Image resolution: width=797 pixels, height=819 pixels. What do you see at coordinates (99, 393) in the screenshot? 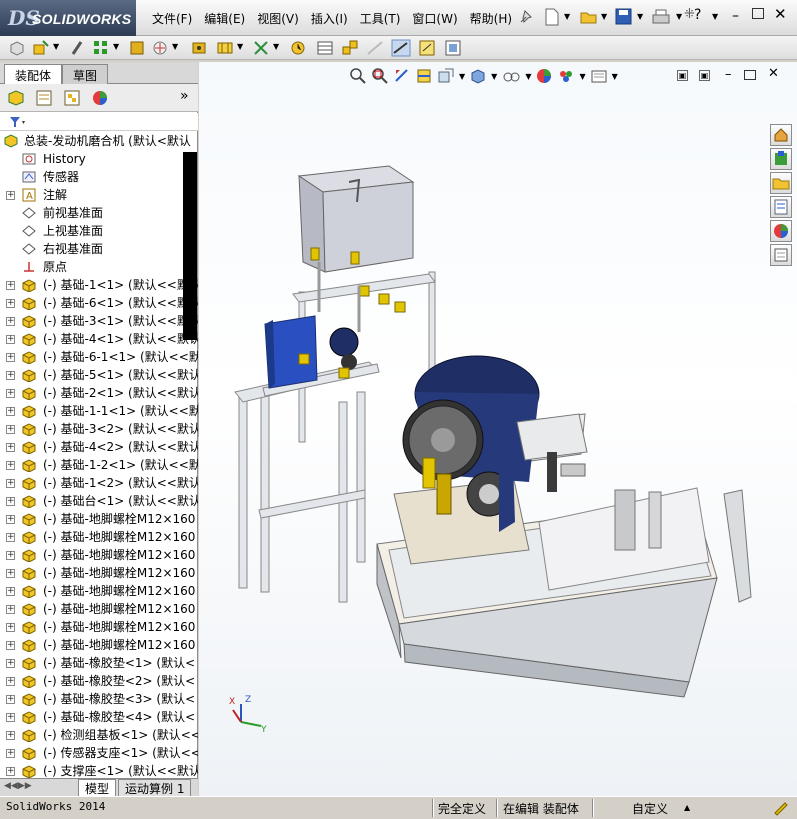
I see `tree-item: + (-) 基础-2<1> (默认<<默认` at bounding box center [99, 393].